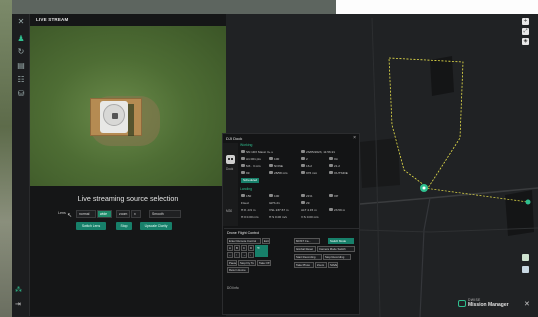 The width and height of the screenshot is (538, 317). Describe the element at coordinates (21, 80) in the screenshot. I see `list-icon: ☷` at that location.